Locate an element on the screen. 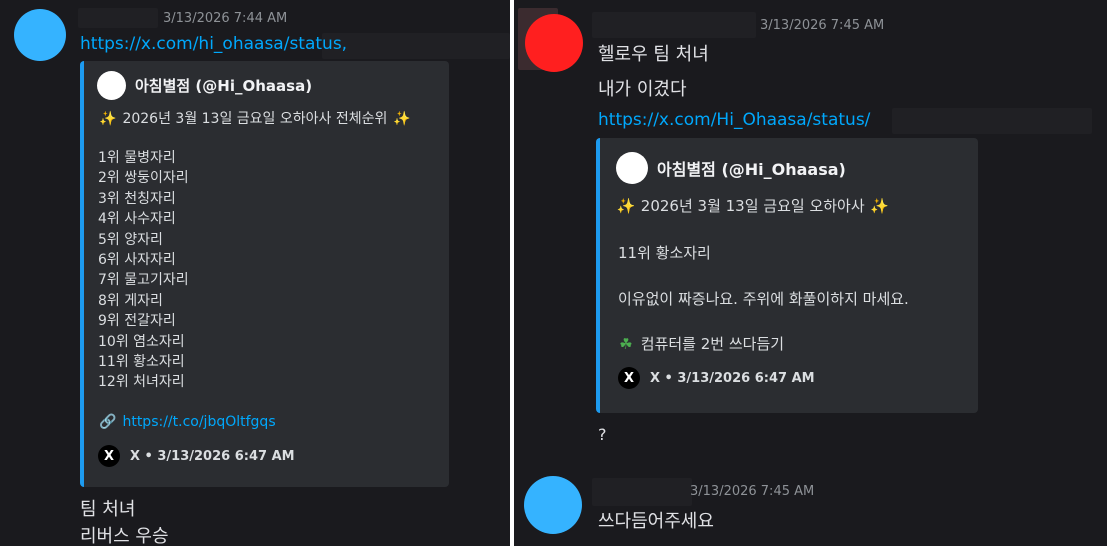 This screenshot has height=546, width=1107. embed-headline: ✨ 2026년 3월 13일 금요일 오하아사 전체순위 ✨ is located at coordinates (255, 118).